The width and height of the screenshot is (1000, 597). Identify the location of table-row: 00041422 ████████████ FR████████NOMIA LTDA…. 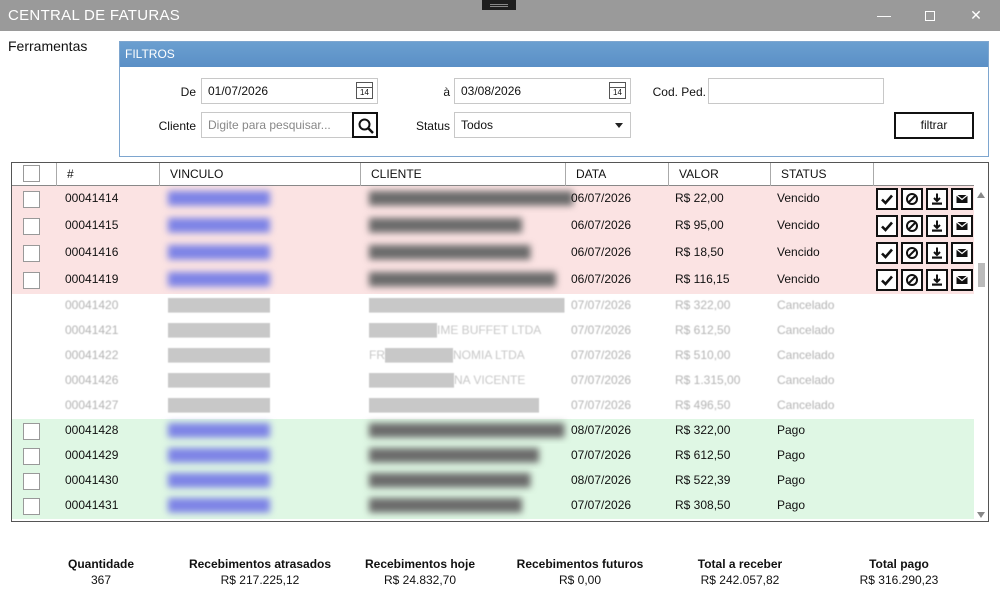
(493, 356).